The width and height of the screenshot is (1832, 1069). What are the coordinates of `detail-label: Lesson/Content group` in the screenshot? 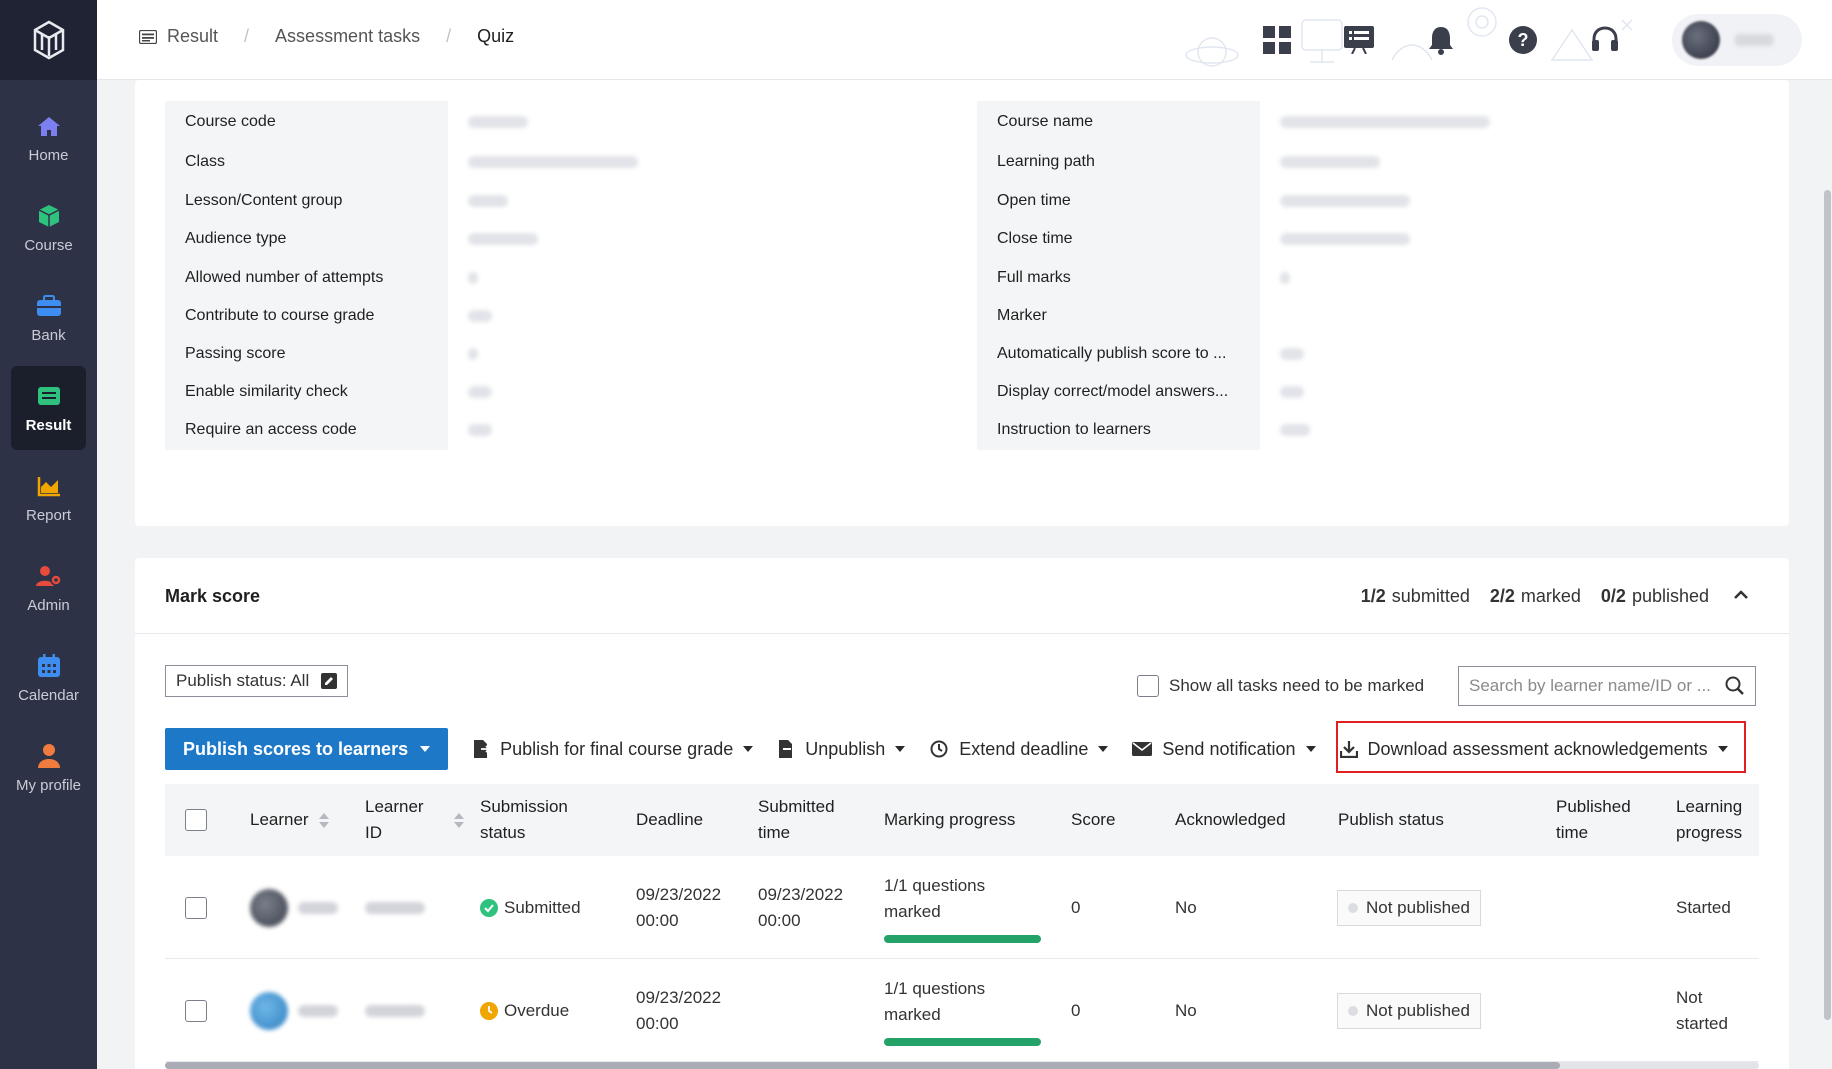 It's located at (306, 200).